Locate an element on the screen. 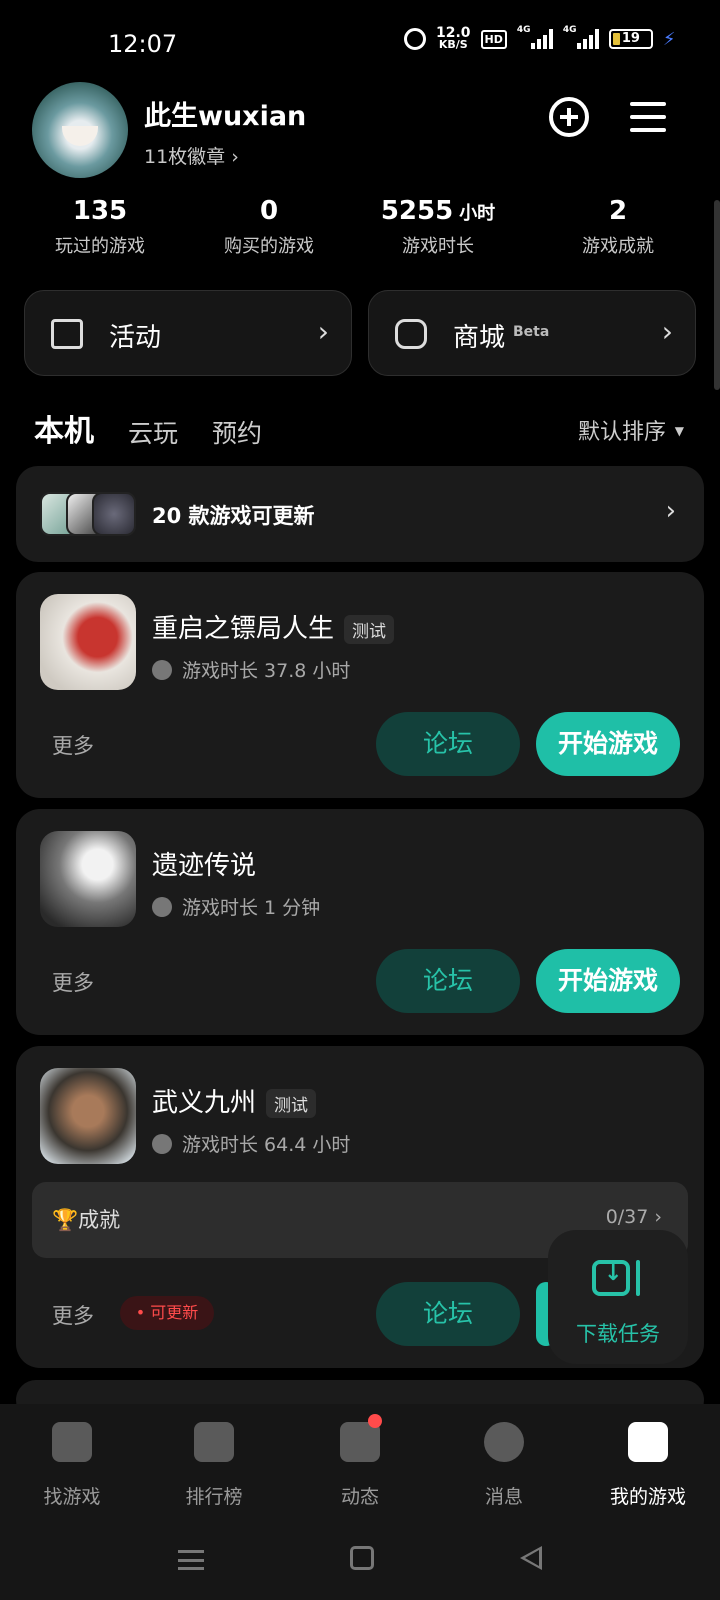 This screenshot has height=1600, width=720. game-icon-stack is located at coordinates (88, 514).